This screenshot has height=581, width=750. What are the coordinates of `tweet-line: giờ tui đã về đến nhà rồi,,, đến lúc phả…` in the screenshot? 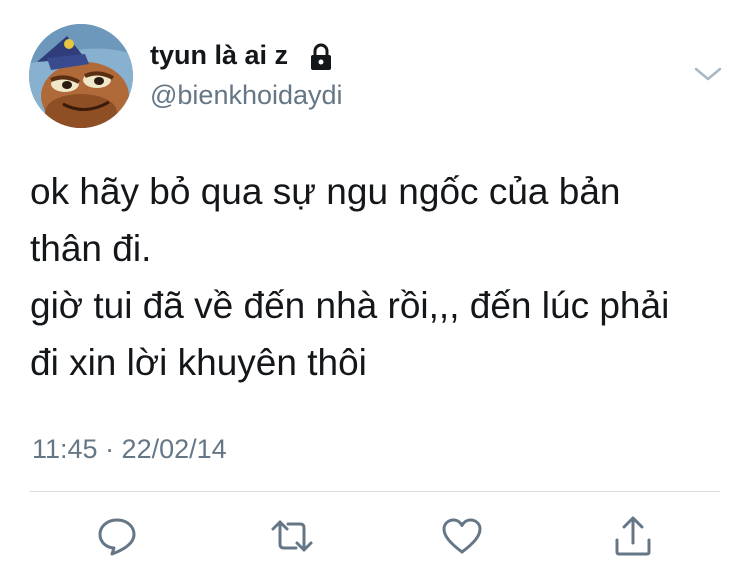 It's located at (350, 305).